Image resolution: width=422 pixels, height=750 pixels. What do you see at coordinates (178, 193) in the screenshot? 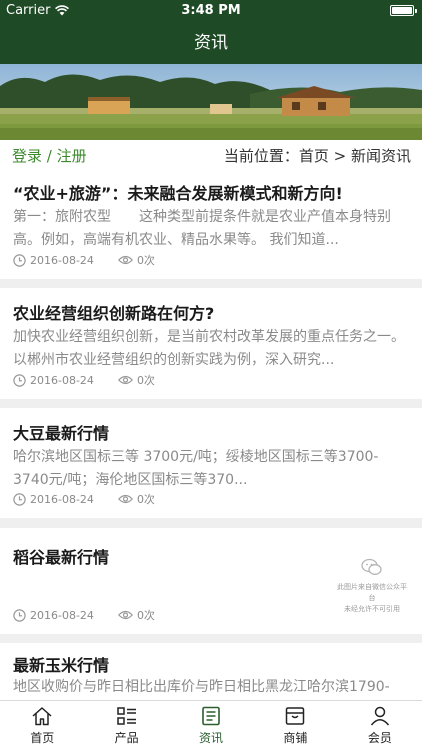
I see `article-title: “农业+旅游”：未来融合发展新模式和新方向!` at bounding box center [178, 193].